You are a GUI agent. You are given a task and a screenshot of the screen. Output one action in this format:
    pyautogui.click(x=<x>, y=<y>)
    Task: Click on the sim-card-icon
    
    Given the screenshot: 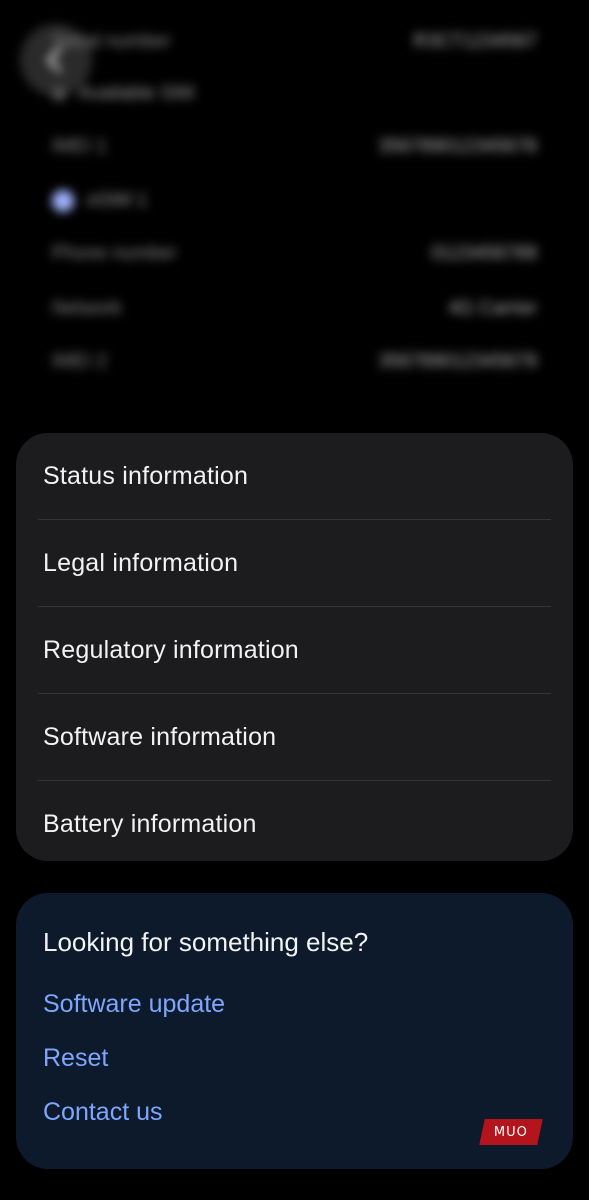 What is the action you would take?
    pyautogui.click(x=59, y=93)
    